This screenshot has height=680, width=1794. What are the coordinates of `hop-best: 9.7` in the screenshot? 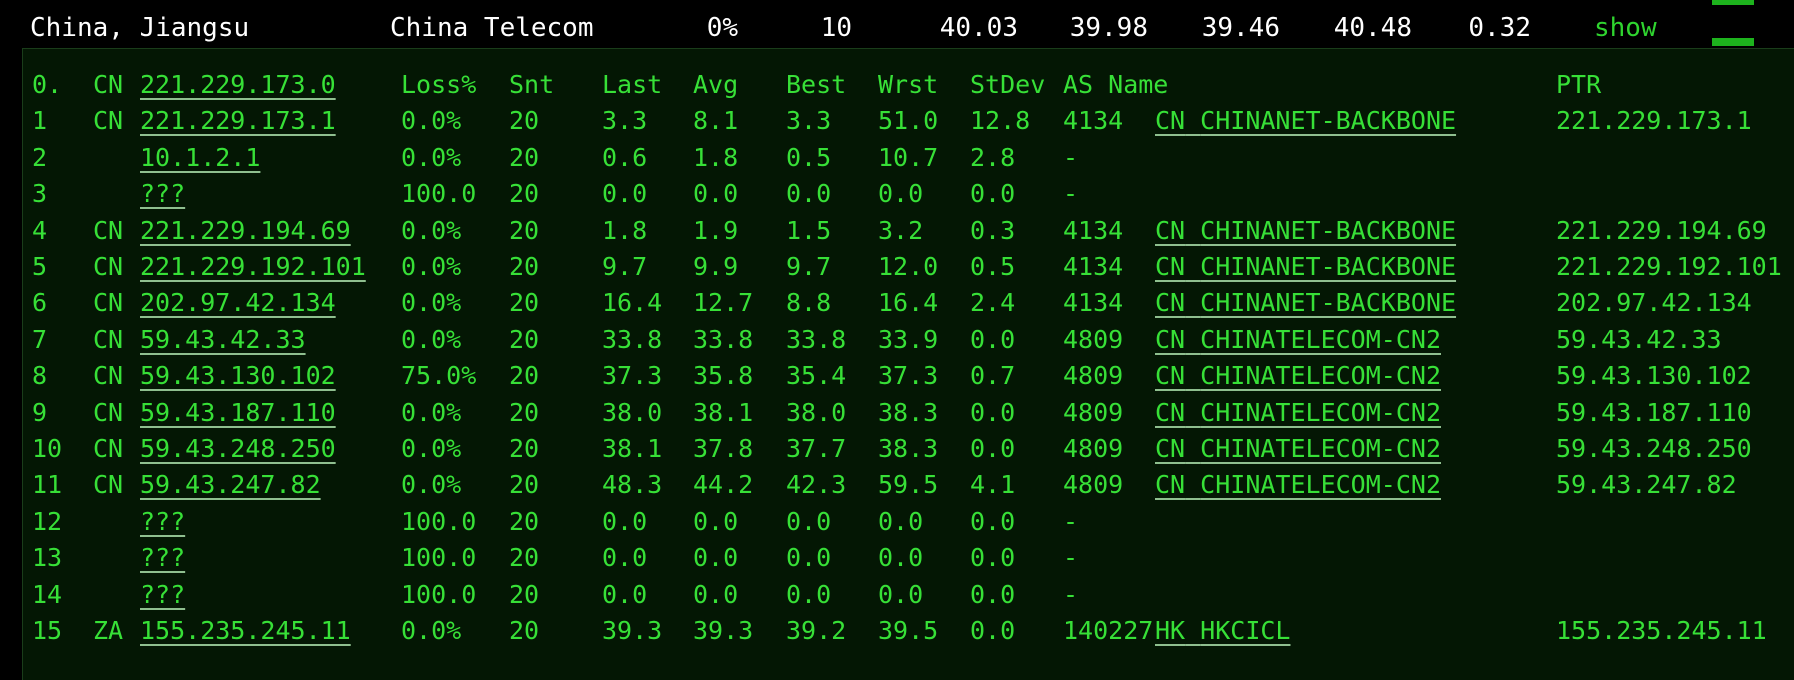 It's located at (809, 266).